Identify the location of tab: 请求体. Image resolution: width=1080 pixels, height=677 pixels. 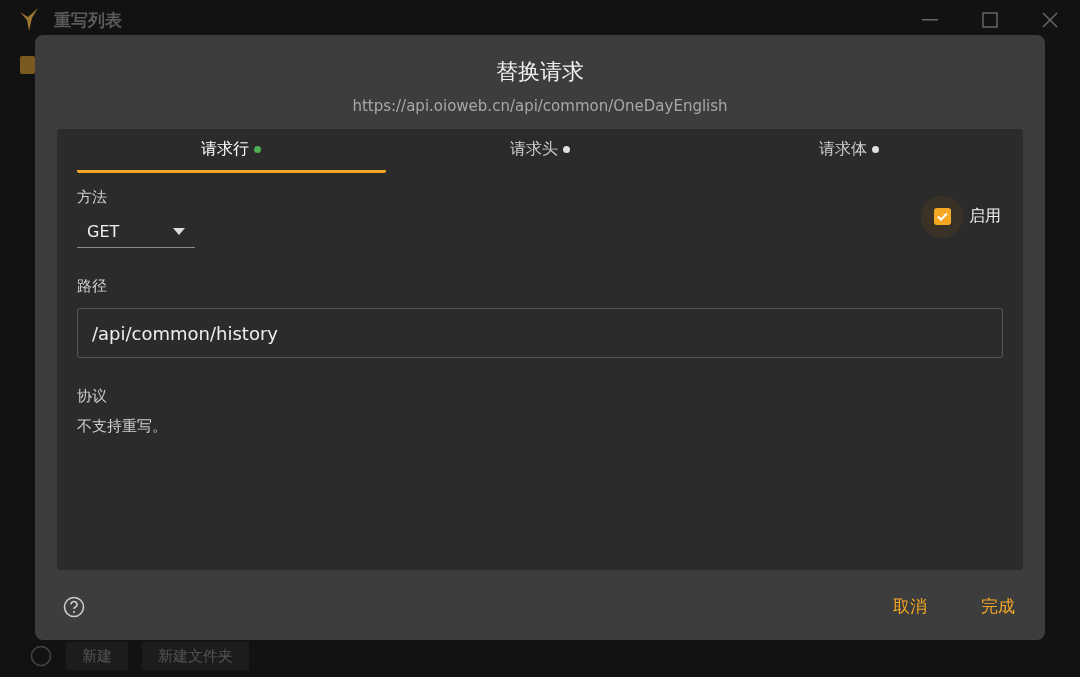
(848, 151).